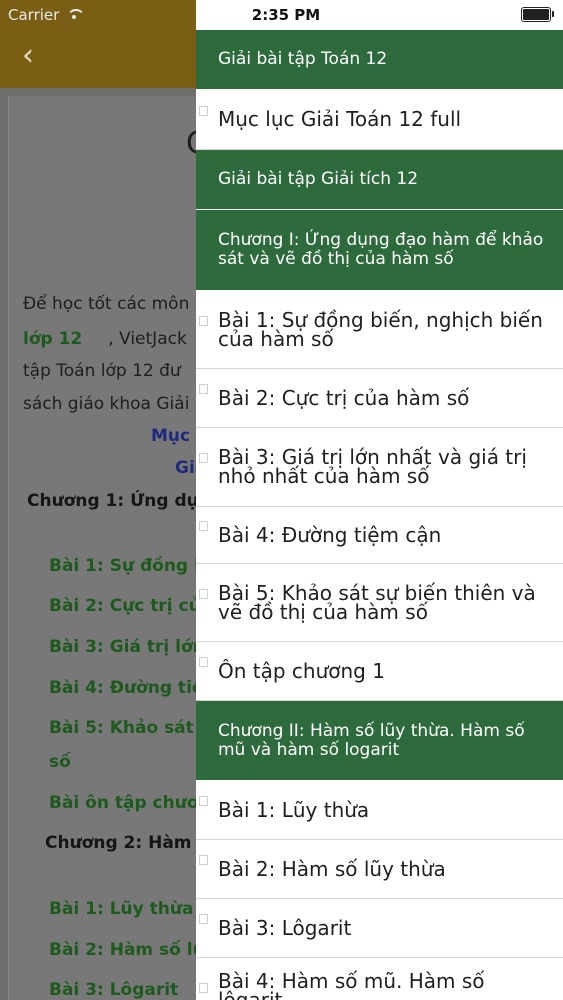 This screenshot has height=1000, width=563. Describe the element at coordinates (379, 15) in the screenshot. I see `status-bar: 2:35 PM` at that location.